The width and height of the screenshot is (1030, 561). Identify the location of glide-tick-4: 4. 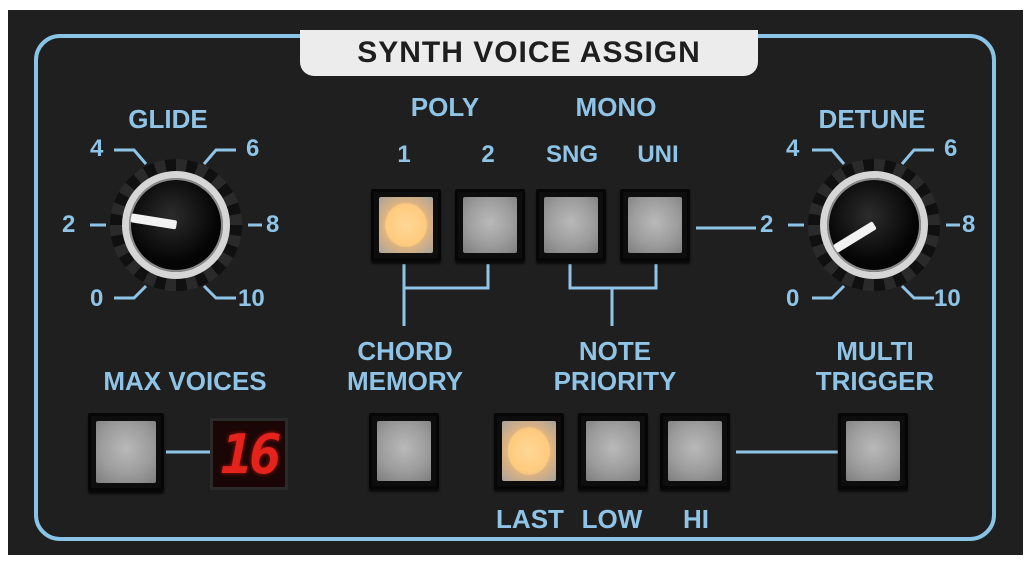
(97, 148).